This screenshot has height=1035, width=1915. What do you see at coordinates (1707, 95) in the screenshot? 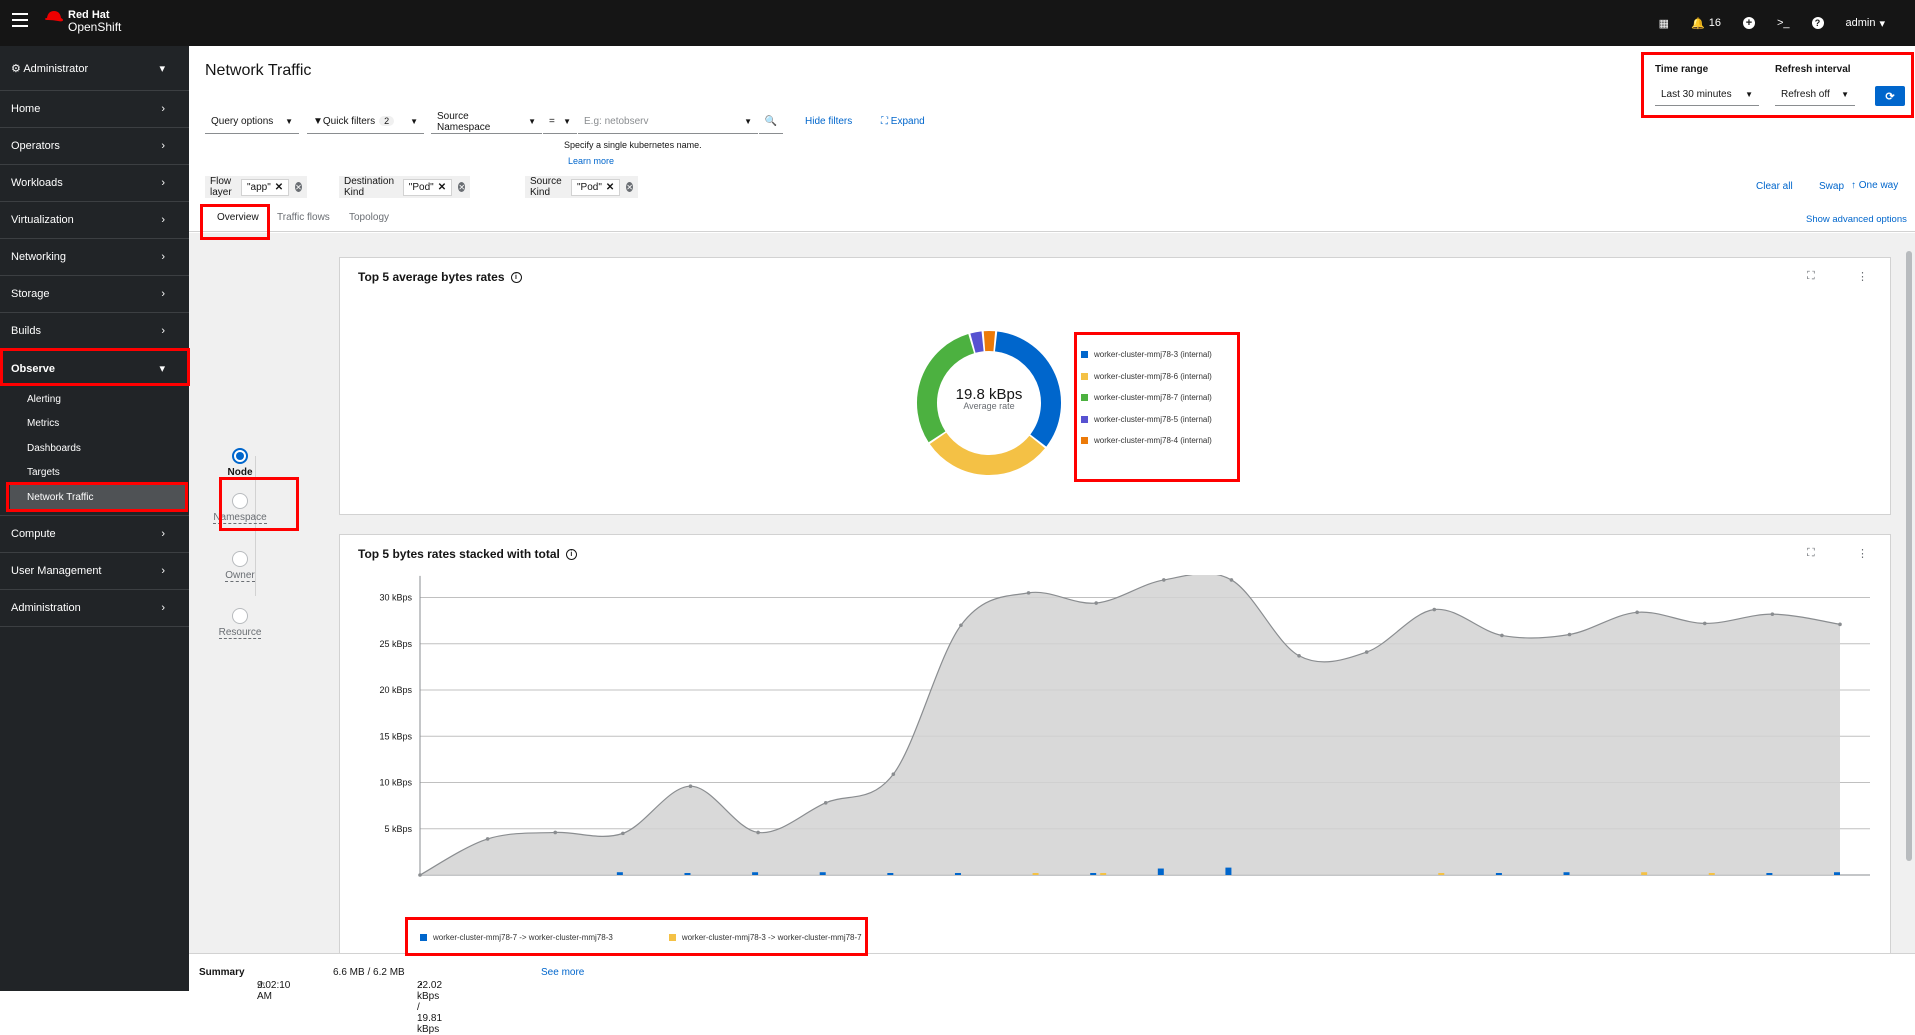
I see `time-range-select: Last 30 minutes▼` at bounding box center [1707, 95].